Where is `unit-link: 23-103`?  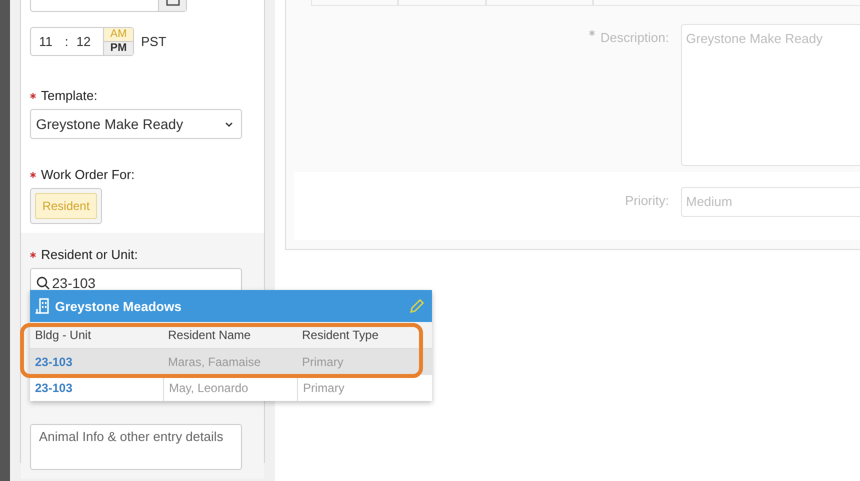
unit-link: 23-103 is located at coordinates (96, 362).